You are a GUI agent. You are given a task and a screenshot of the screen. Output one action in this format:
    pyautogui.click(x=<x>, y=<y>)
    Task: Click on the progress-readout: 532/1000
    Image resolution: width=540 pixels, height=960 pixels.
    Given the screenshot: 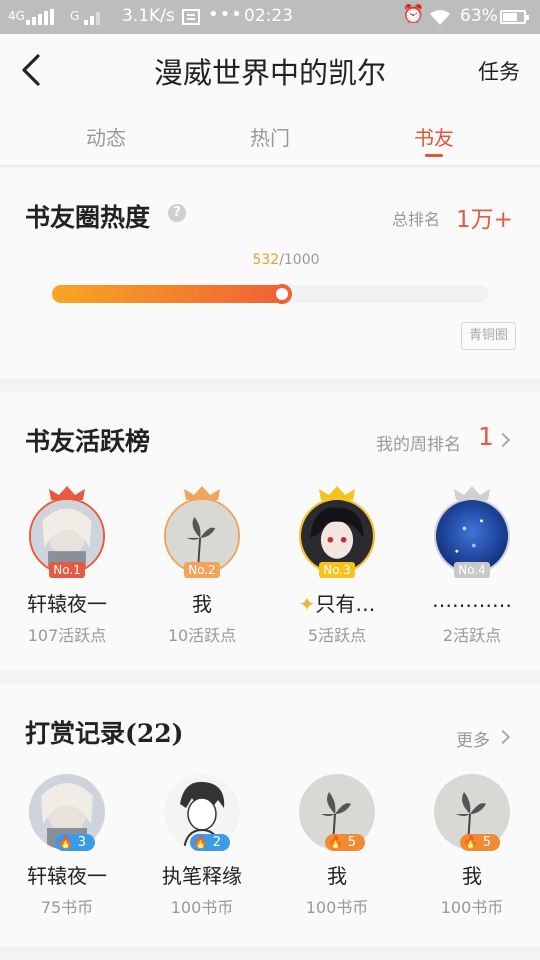 What is the action you would take?
    pyautogui.click(x=270, y=260)
    